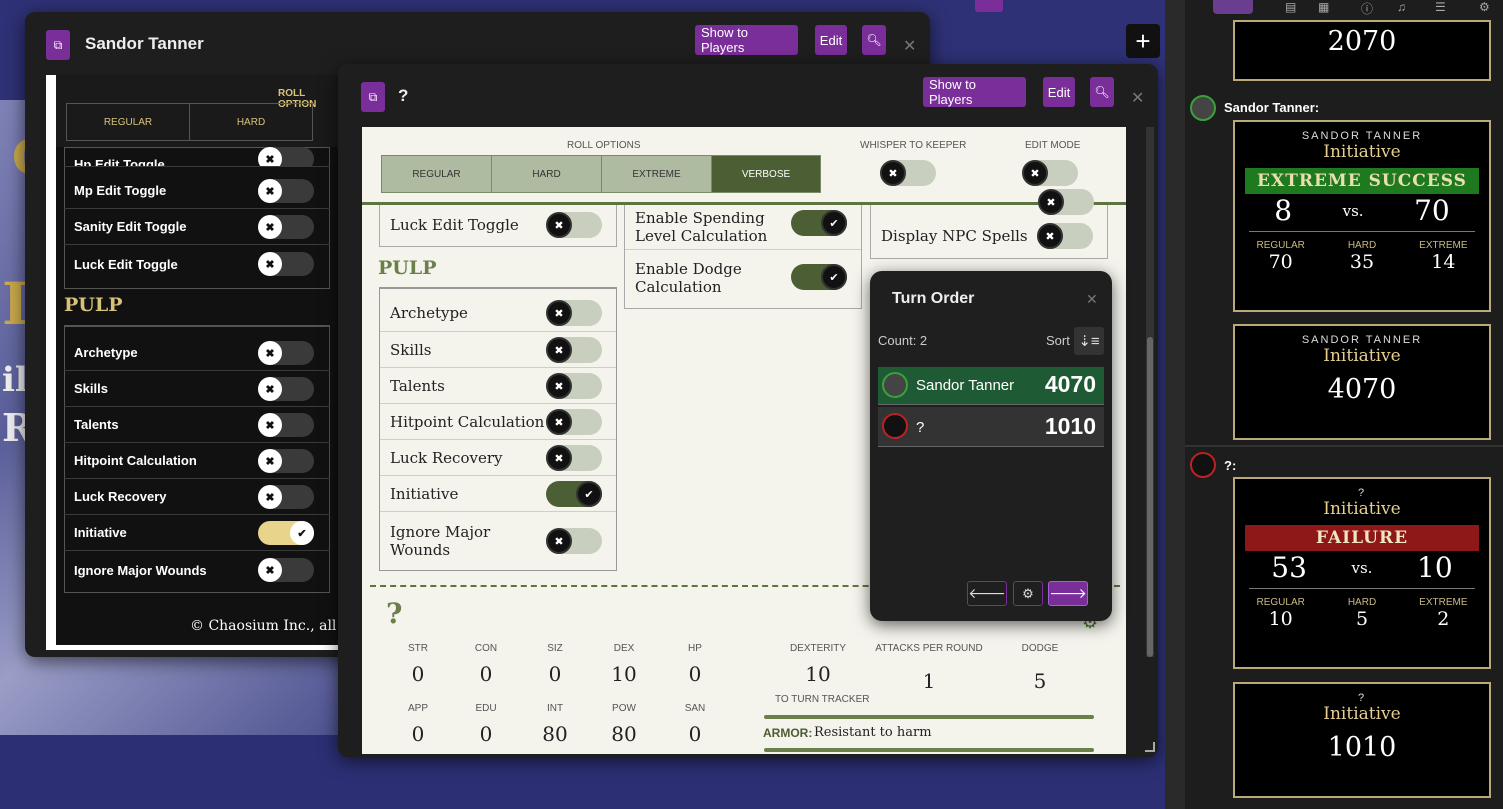 The height and width of the screenshot is (809, 1503). I want to click on turn-entry: Sandor Tanner 4070, so click(991, 386).